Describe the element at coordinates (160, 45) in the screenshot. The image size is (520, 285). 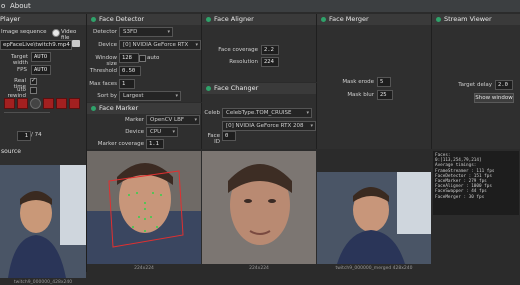
I see `device-select: [0] NVIDIA GeForce RTX` at that location.